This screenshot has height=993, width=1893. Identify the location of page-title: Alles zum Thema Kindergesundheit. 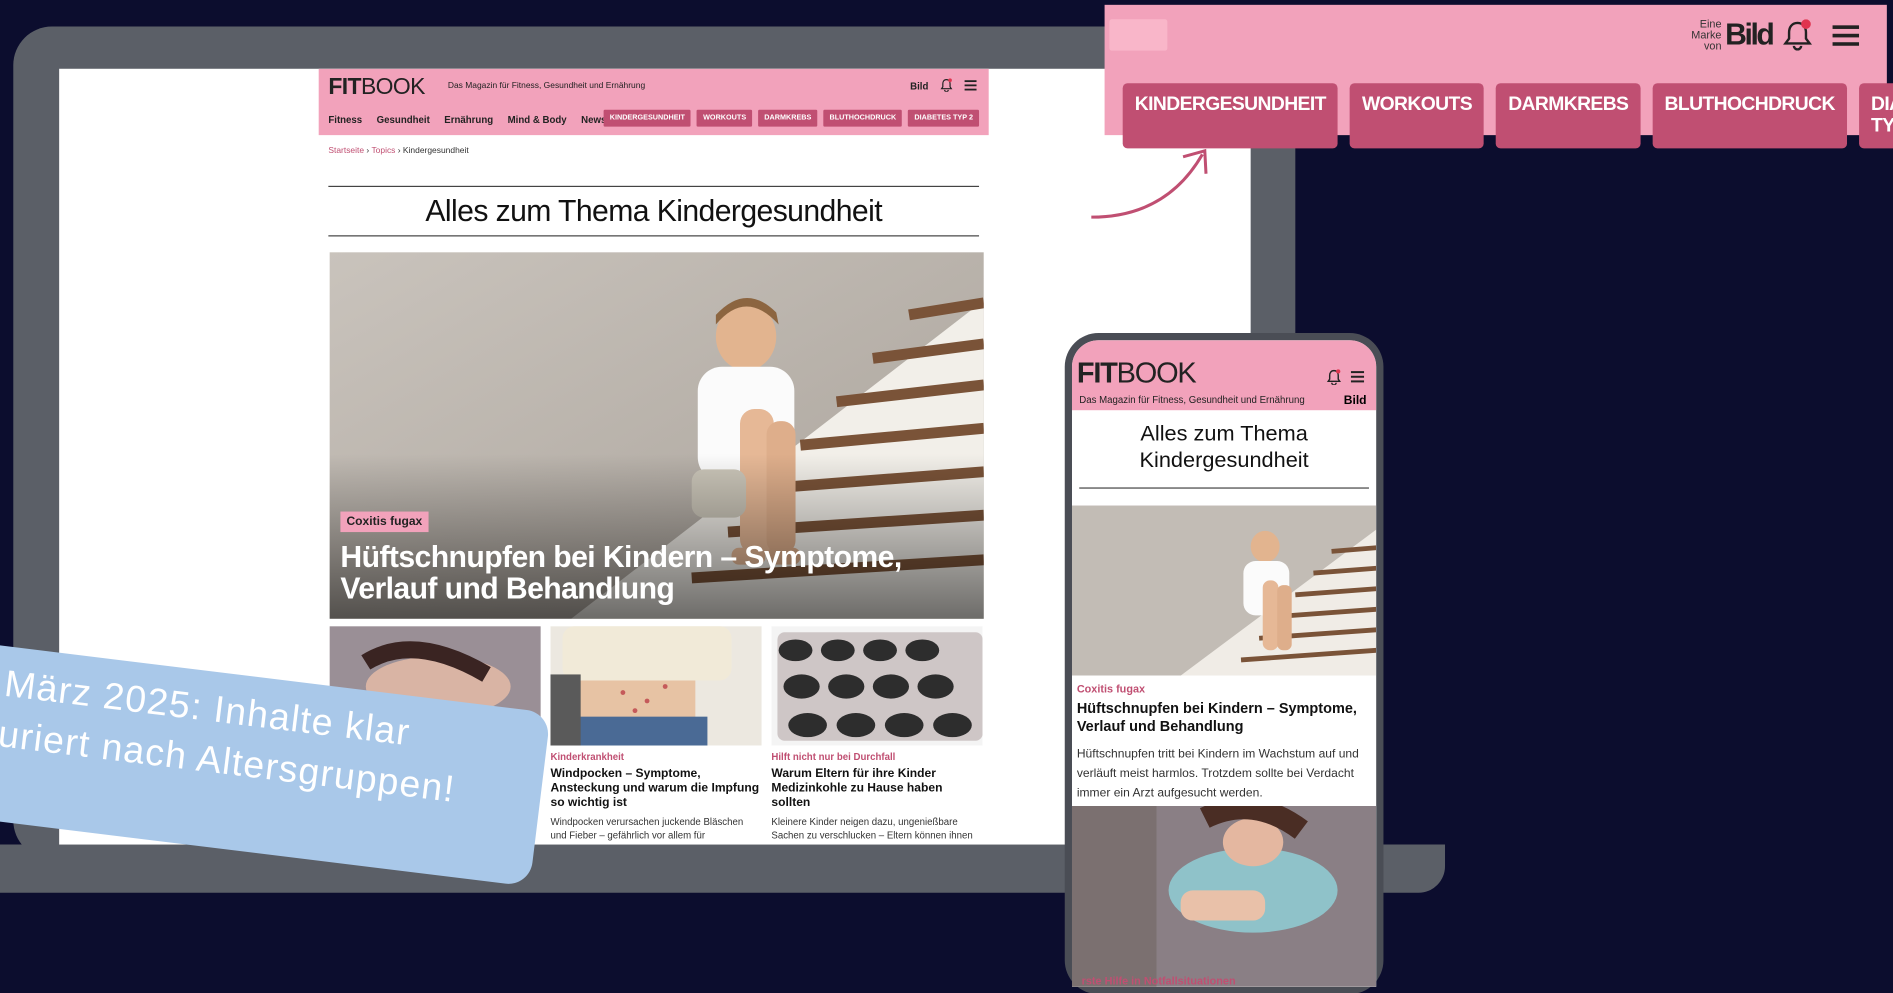
(654, 211).